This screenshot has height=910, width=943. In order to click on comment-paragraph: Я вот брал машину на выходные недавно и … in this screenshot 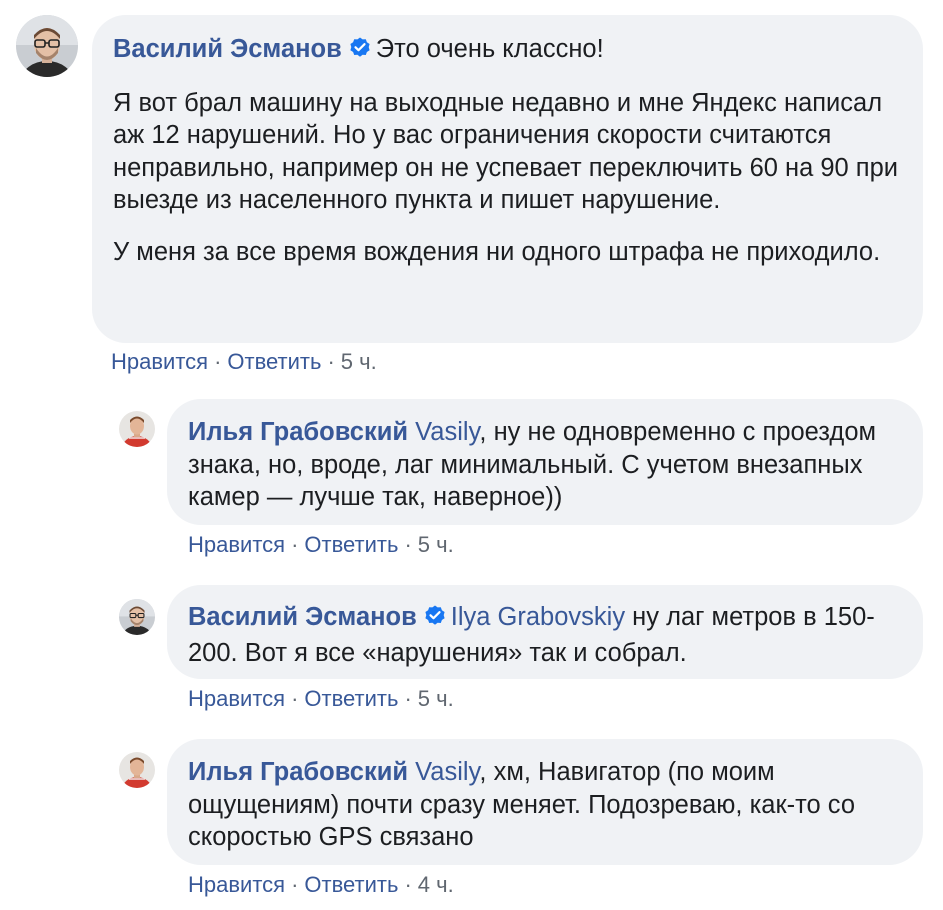, I will do `click(506, 151)`.